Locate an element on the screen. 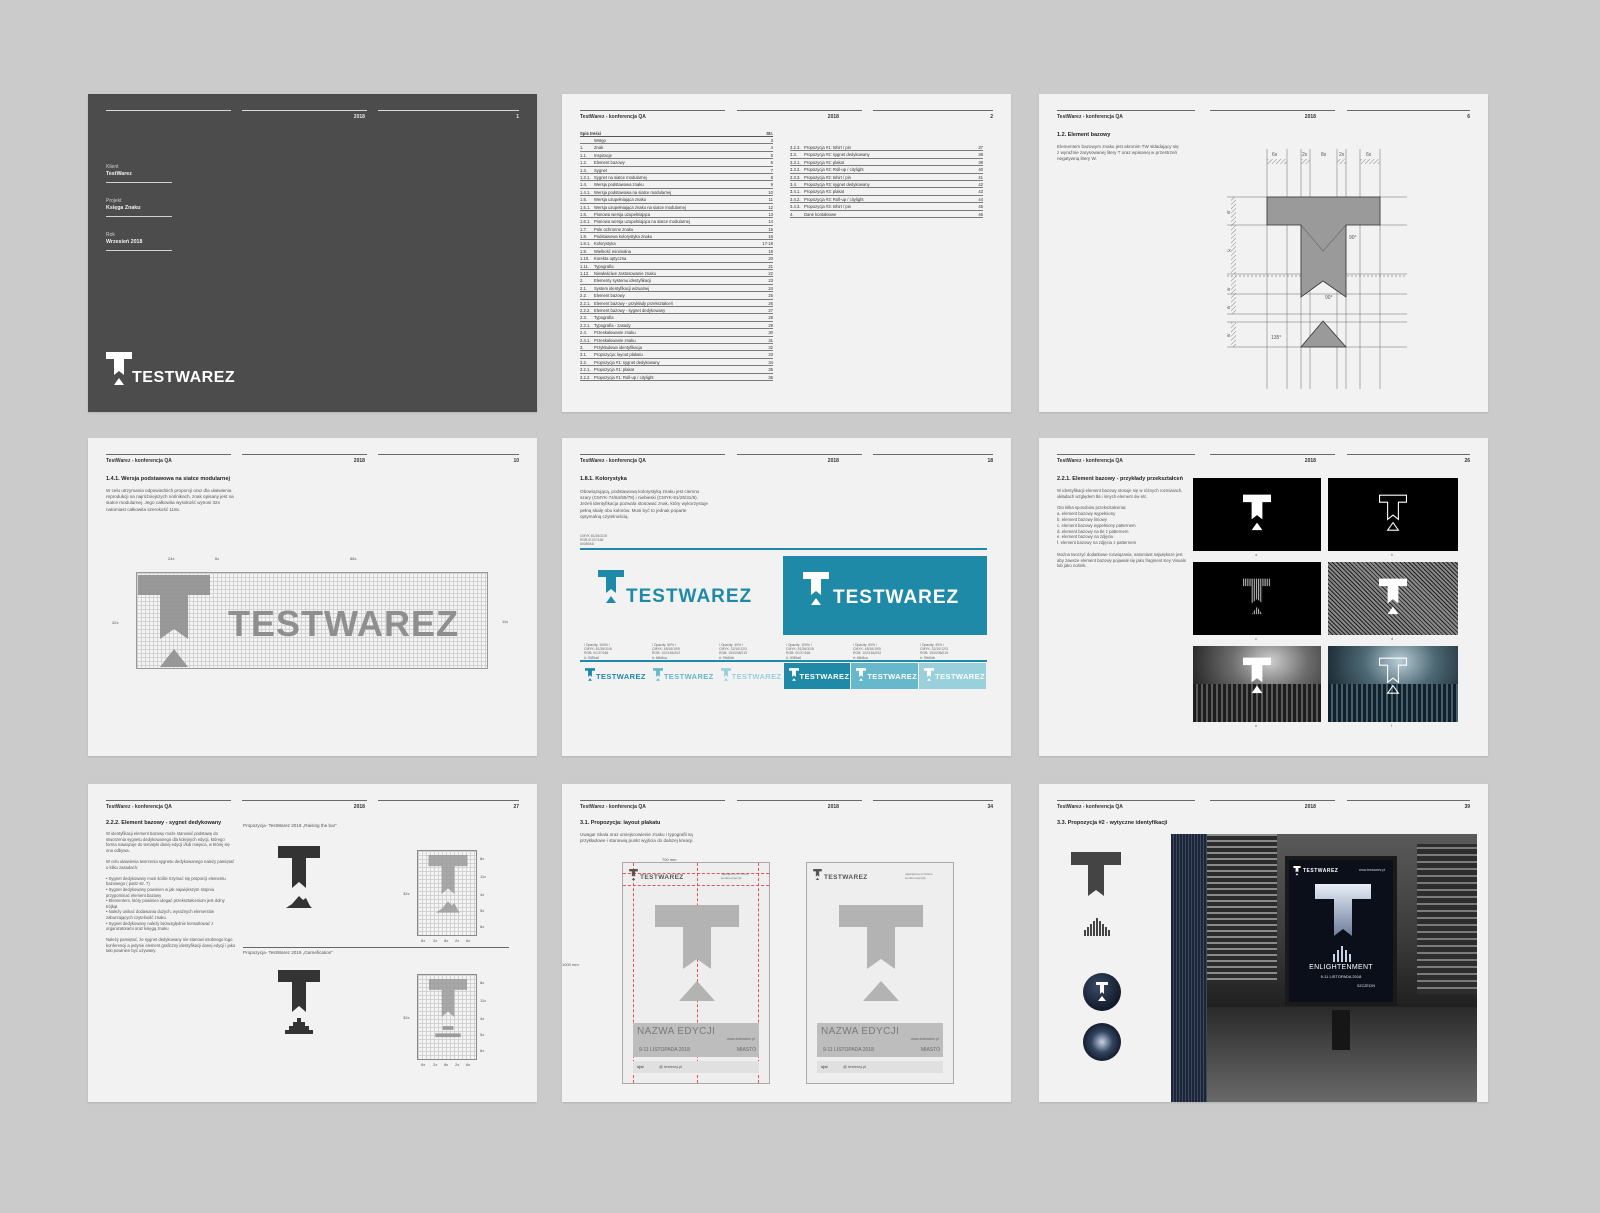 Image resolution: width=1600 pixels, height=1213 pixels. toc-row: 2. Elementy systemu identyfikacji 23 is located at coordinates (676, 281).